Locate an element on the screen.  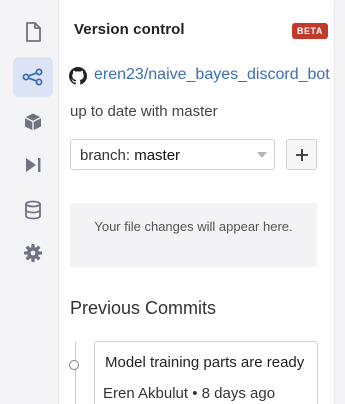
sync-status-text: up to date with master is located at coordinates (144, 111).